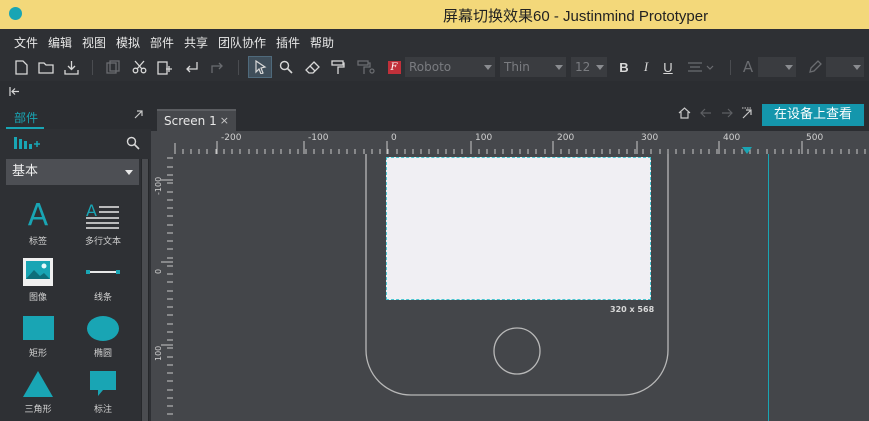 The width and height of the screenshot is (869, 421). Describe the element at coordinates (701, 67) in the screenshot. I see `text-align-icon` at that location.